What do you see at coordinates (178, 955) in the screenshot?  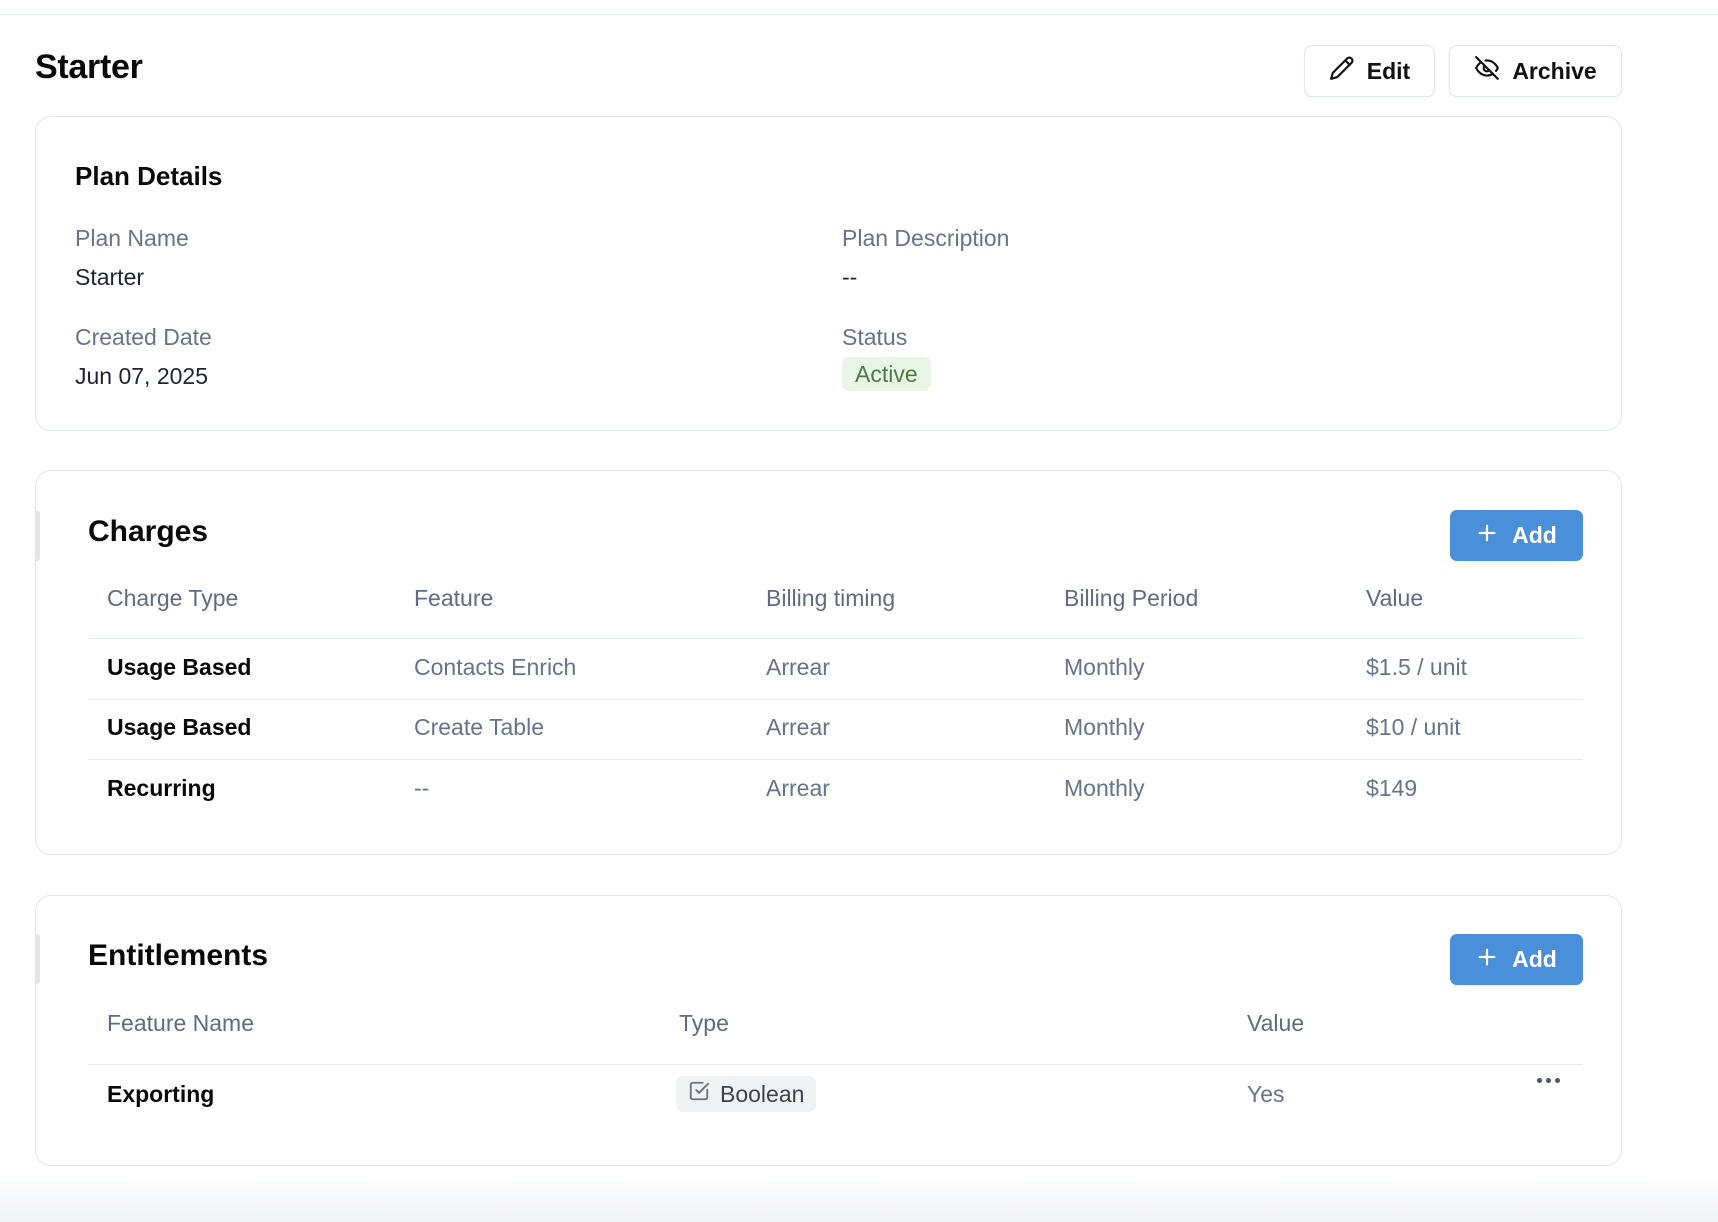 I see `entitlements-title: Entitlements` at bounding box center [178, 955].